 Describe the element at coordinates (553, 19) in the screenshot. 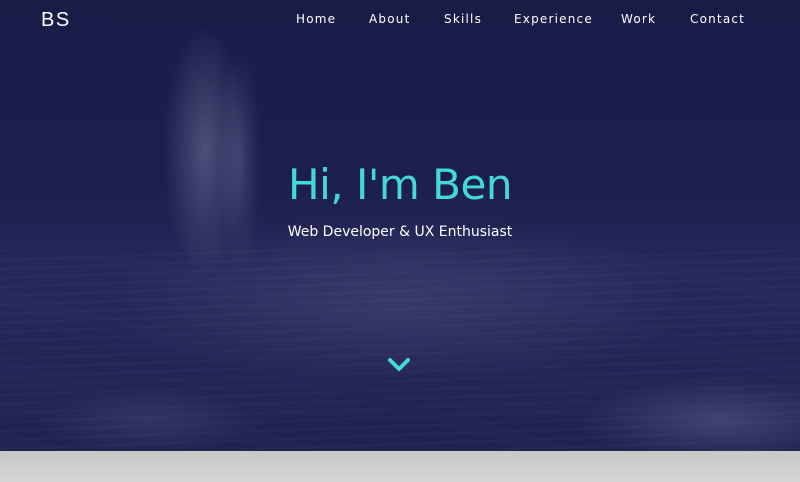

I see `nav-item-experience: Experience` at that location.